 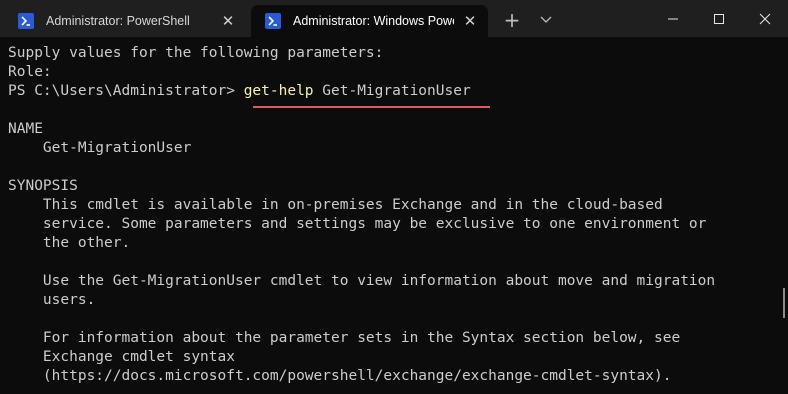 What do you see at coordinates (100, 148) in the screenshot?
I see `name-value: Get-MigrationUser` at bounding box center [100, 148].